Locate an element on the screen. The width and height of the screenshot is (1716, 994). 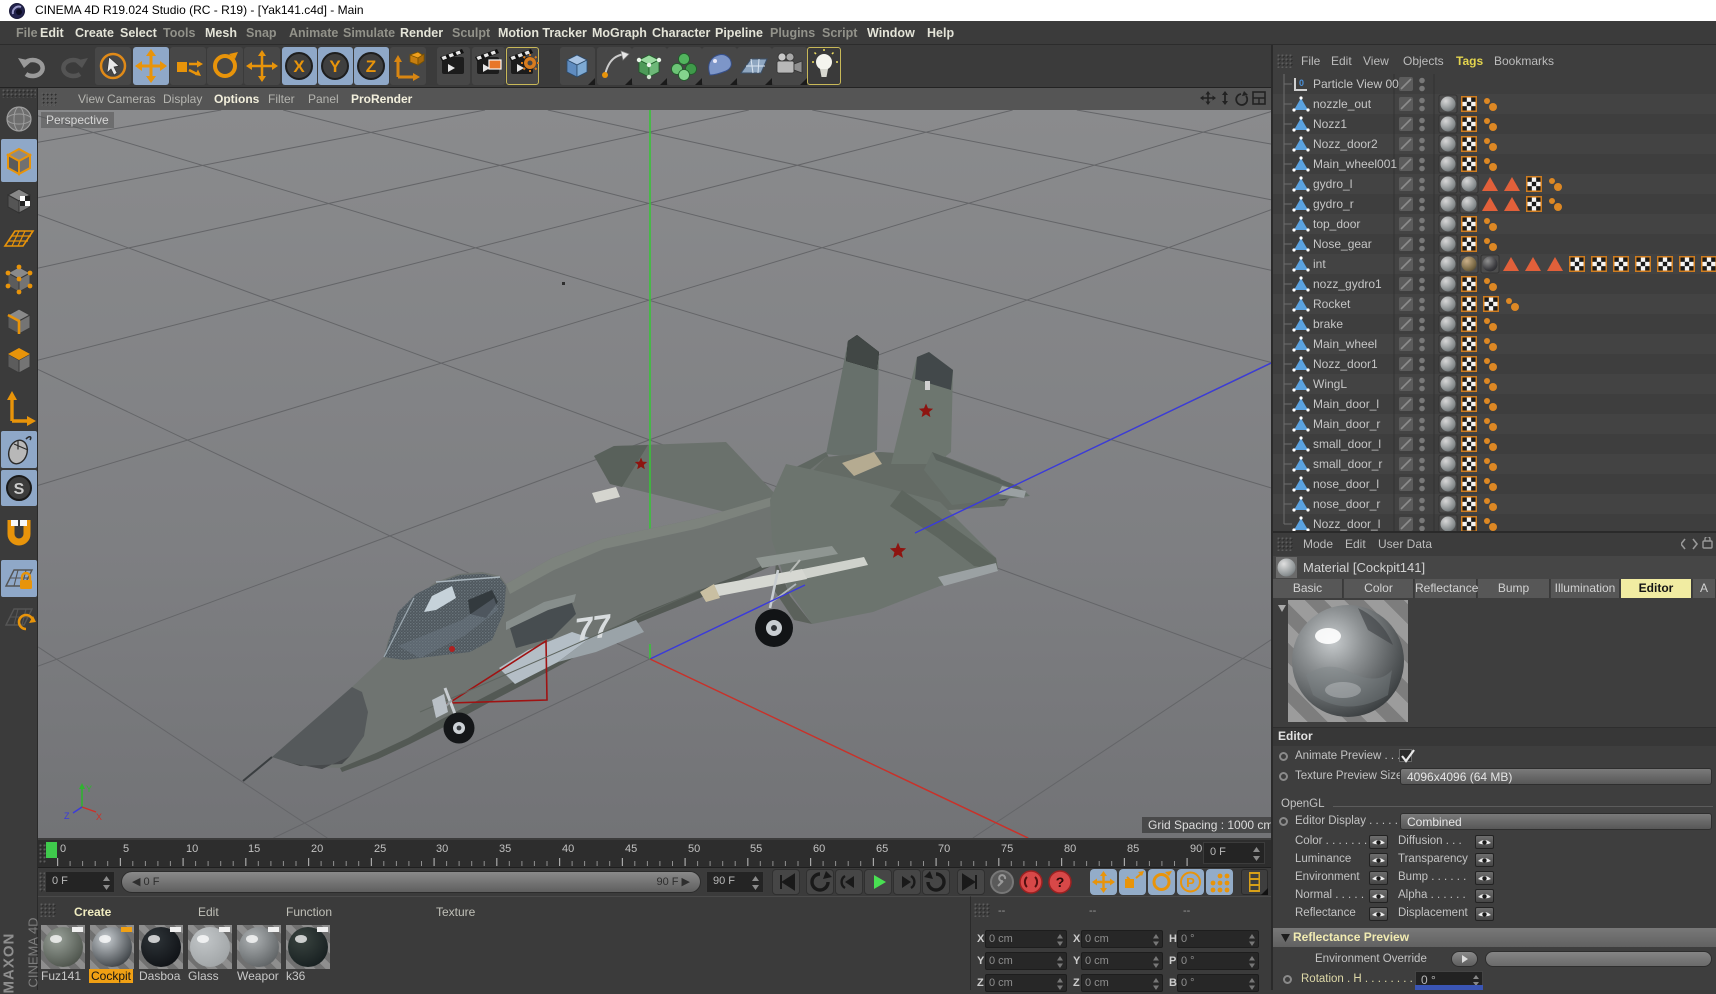
svg-text: WingL is located at coordinates (1330, 384).